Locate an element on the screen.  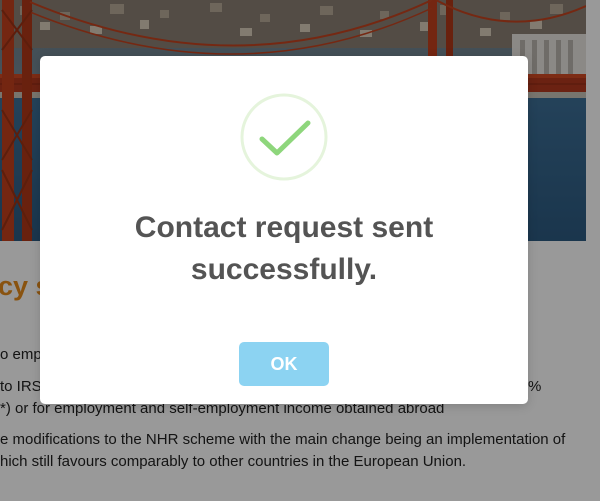
dialog-title: Contact request sent successfully. is located at coordinates (284, 248).